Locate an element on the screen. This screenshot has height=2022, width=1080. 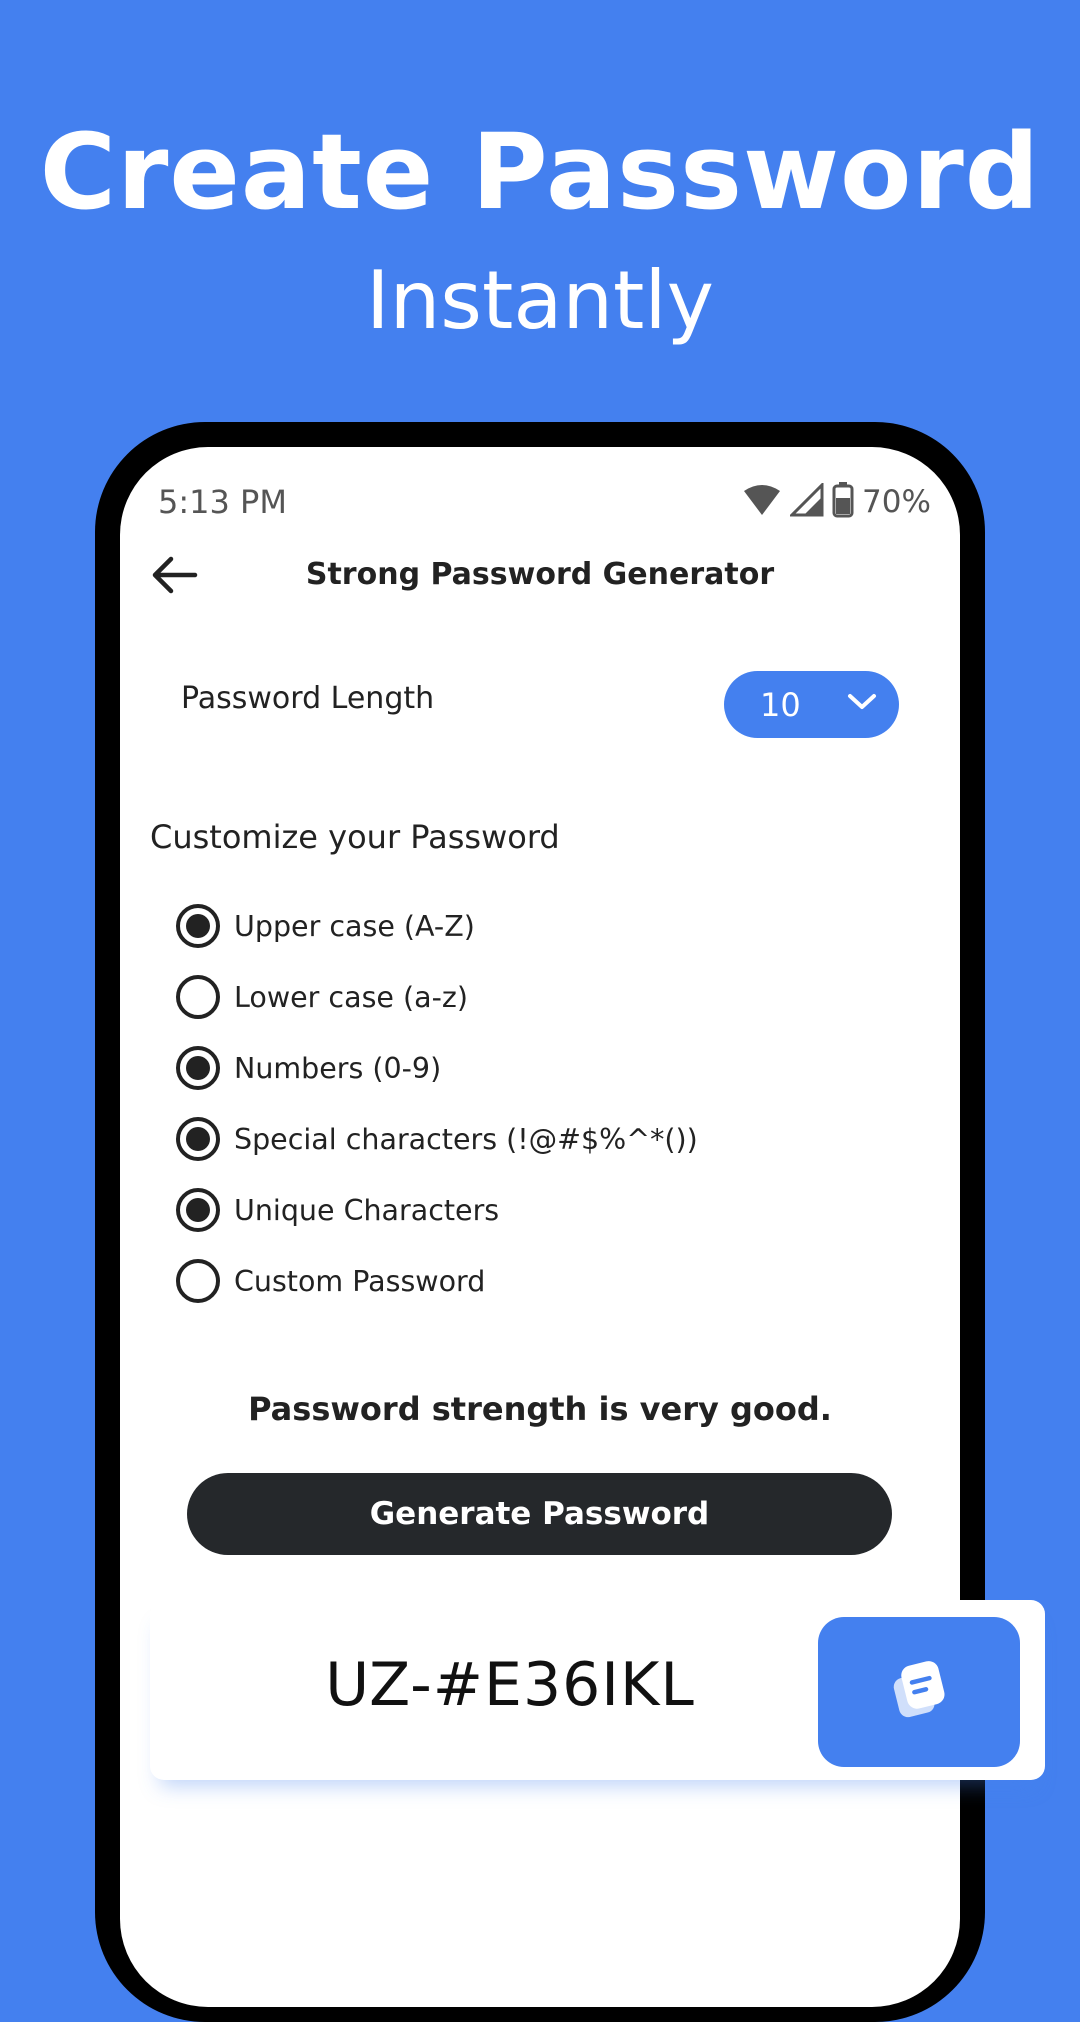
copy-button is located at coordinates (919, 1692).